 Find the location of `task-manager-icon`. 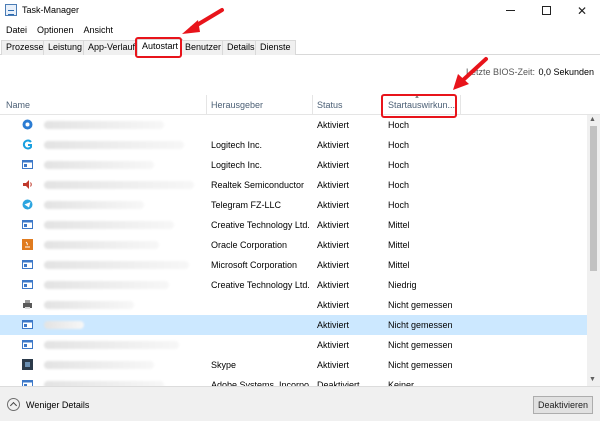

task-manager-icon is located at coordinates (11, 10).